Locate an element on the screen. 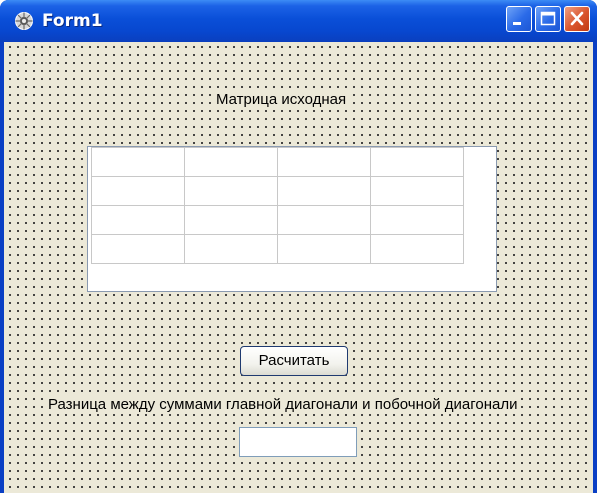  matrix-table is located at coordinates (277, 205).